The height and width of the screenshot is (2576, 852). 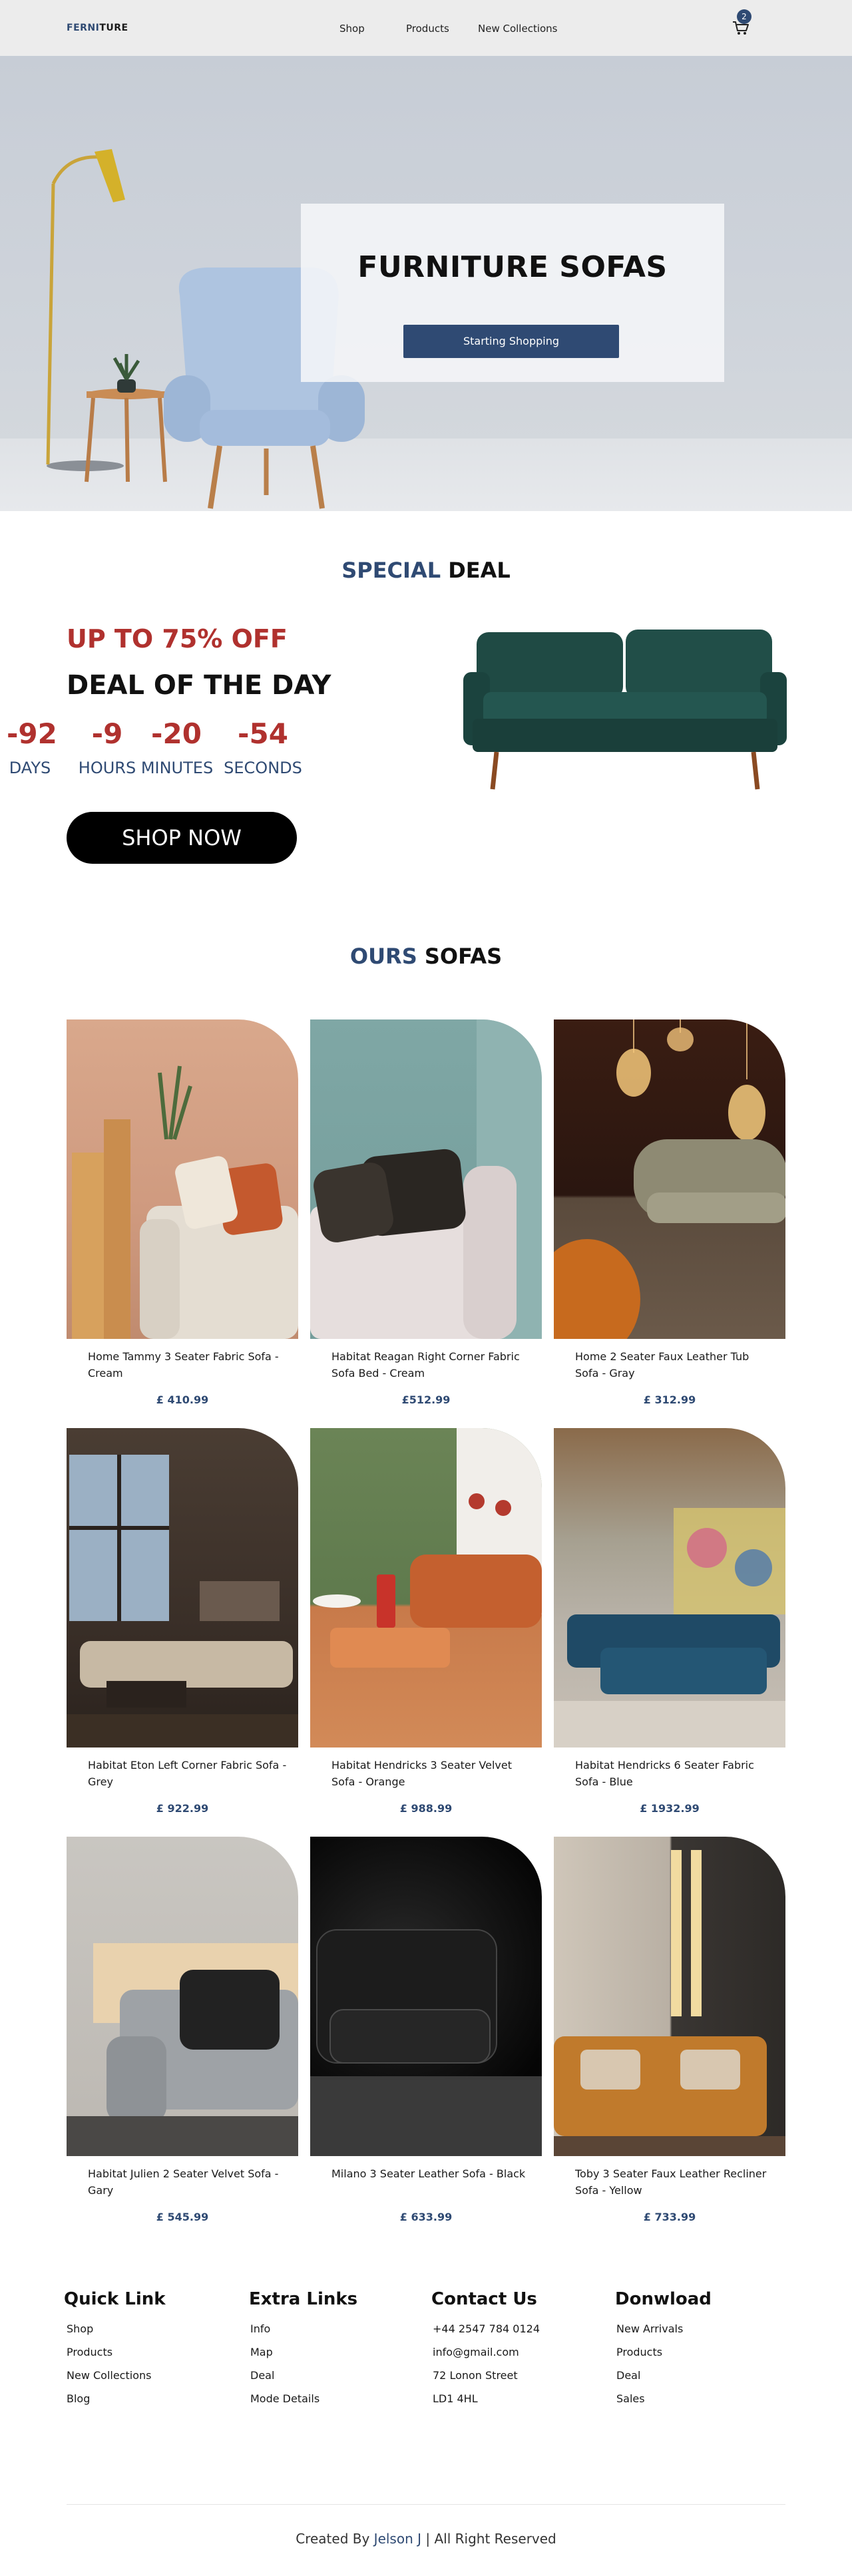 I want to click on product-price: £ 922.99, so click(x=182, y=1808).